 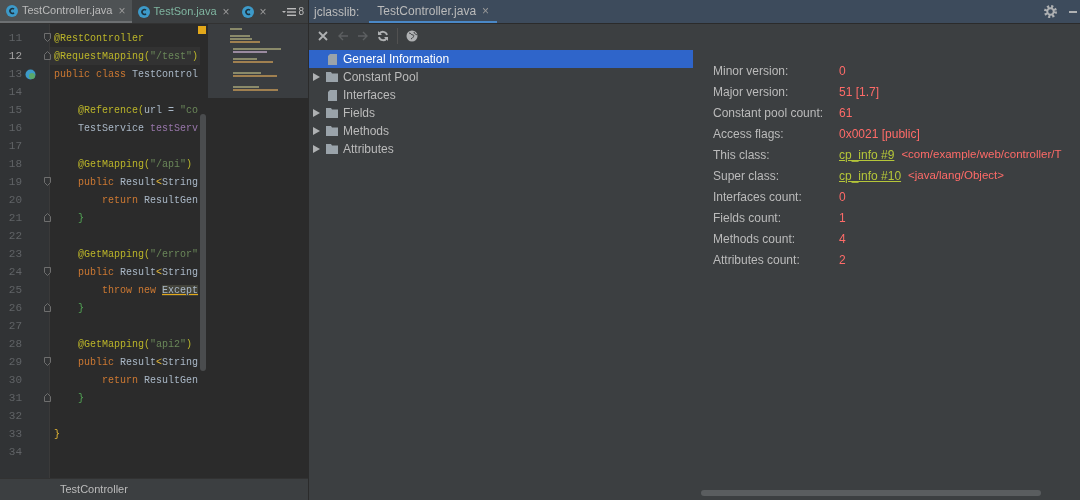 I want to click on editor-tab: TestSon.java ×, so click(x=183, y=11).